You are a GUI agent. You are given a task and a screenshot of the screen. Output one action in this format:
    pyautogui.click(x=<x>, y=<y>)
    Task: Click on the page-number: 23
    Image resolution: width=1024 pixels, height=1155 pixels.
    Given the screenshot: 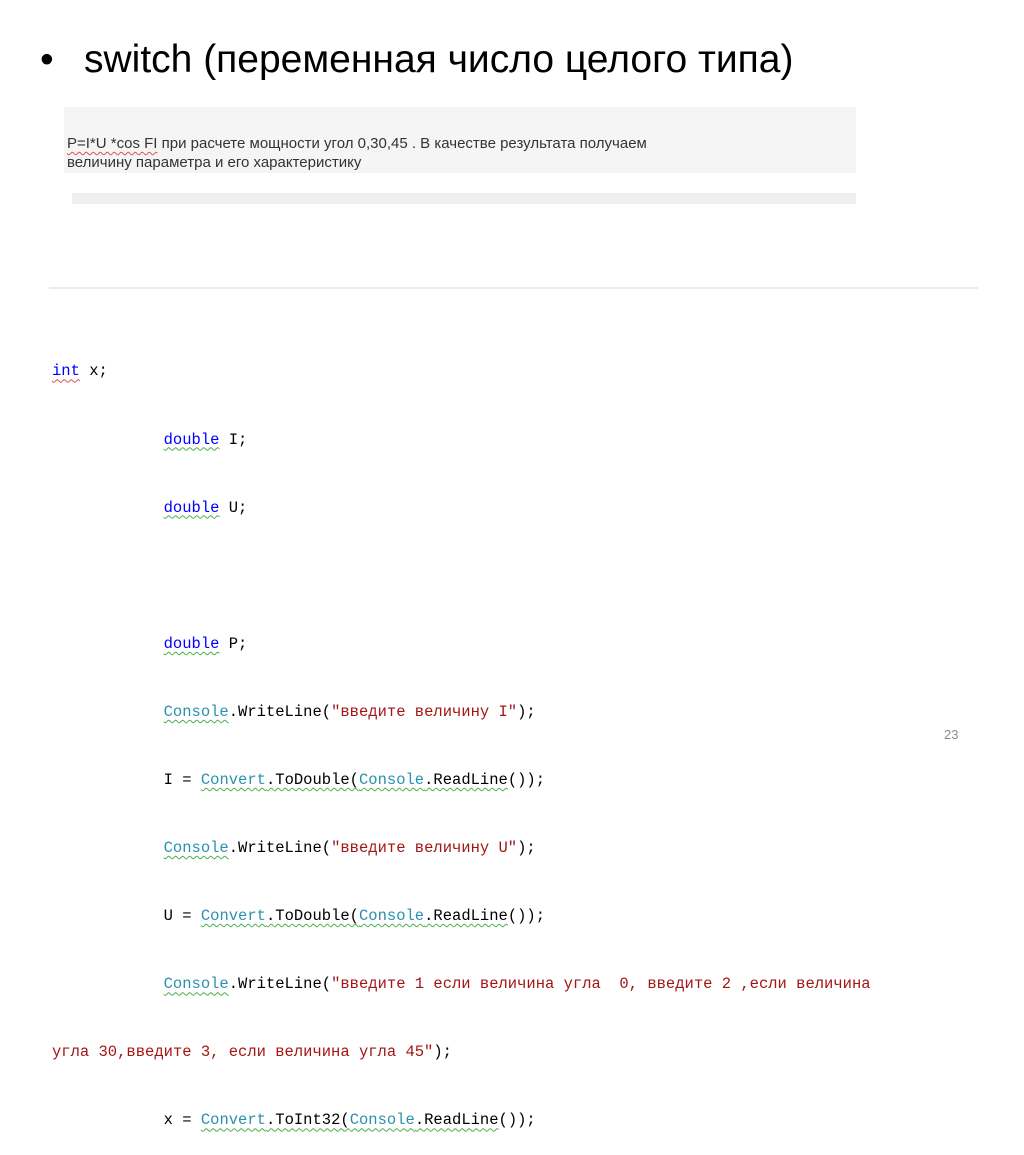 What is the action you would take?
    pyautogui.click(x=951, y=734)
    